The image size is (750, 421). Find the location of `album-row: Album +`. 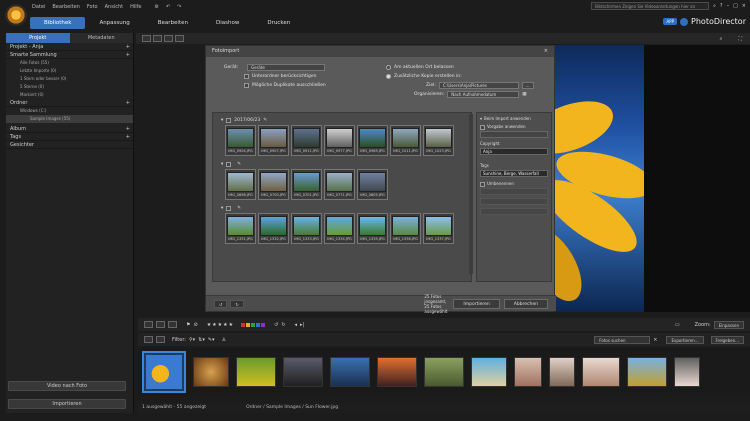

album-row: Album + is located at coordinates (69, 129).